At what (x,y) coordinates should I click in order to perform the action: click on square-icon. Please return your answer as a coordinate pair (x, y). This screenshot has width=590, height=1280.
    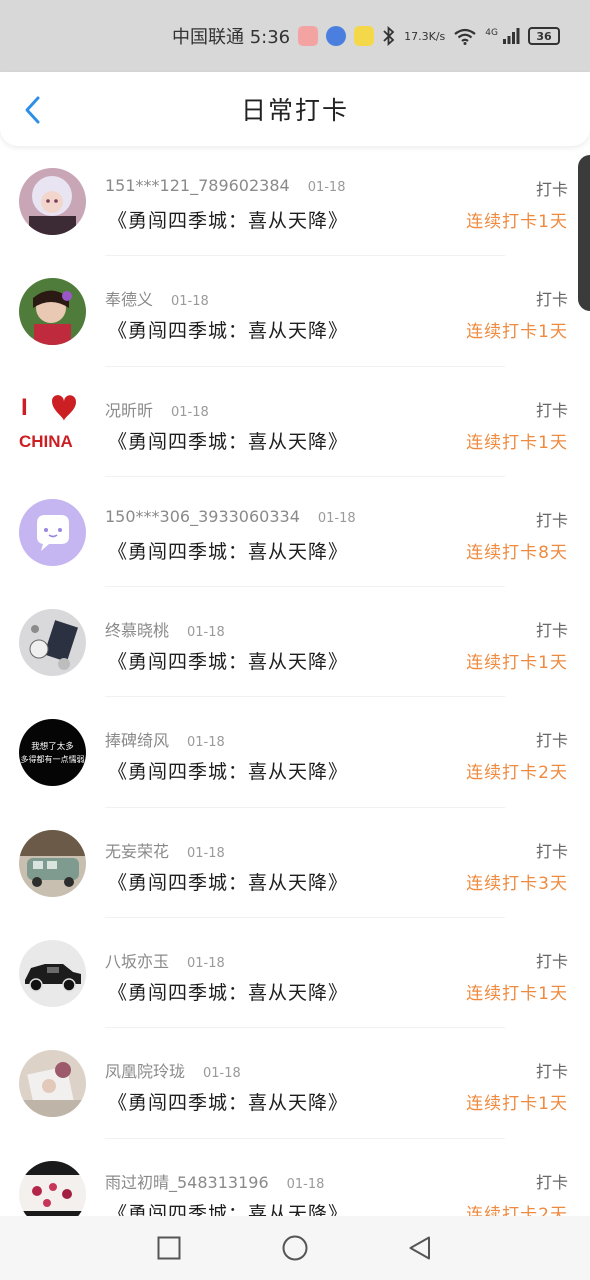
    Looking at the image, I should click on (169, 1248).